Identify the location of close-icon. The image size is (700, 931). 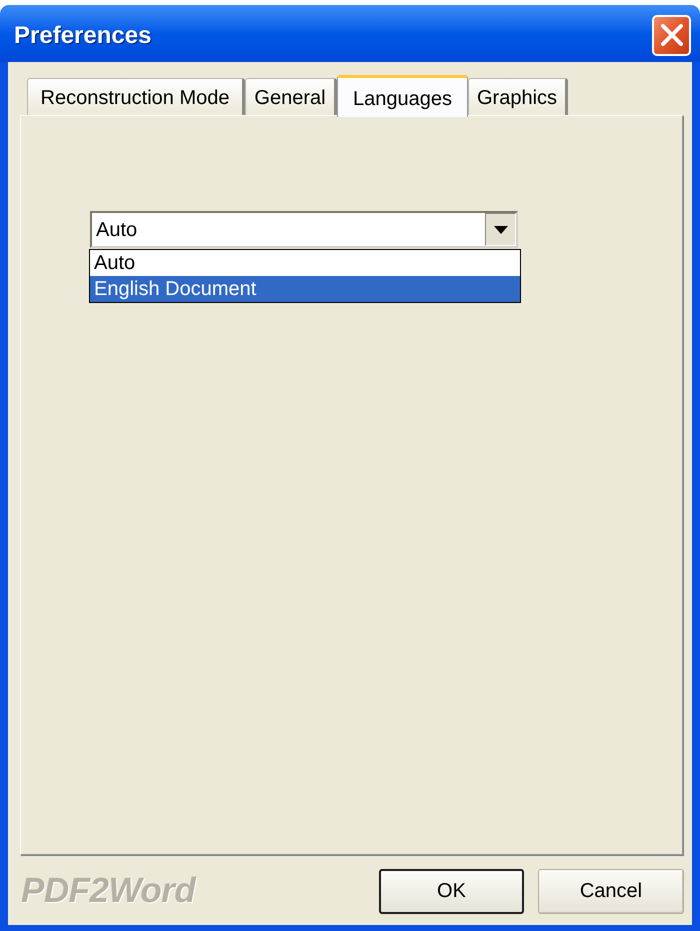
(671, 35).